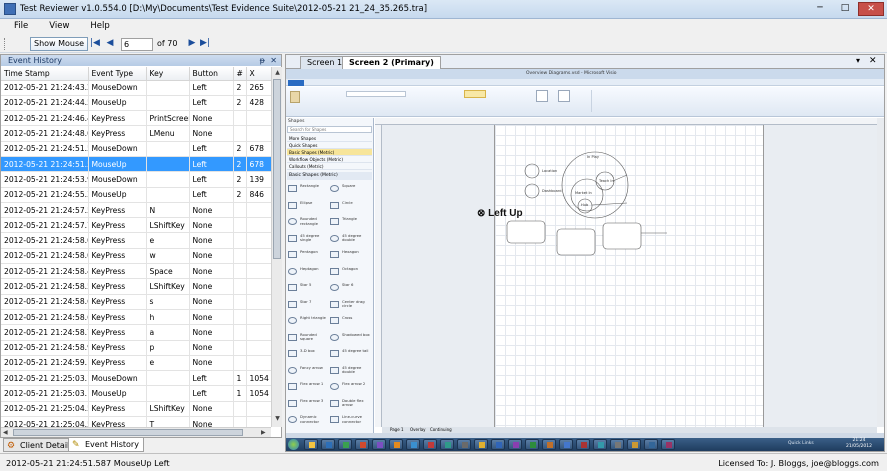  Describe the element at coordinates (845, 9) in the screenshot. I see `maximize-button: □` at that location.